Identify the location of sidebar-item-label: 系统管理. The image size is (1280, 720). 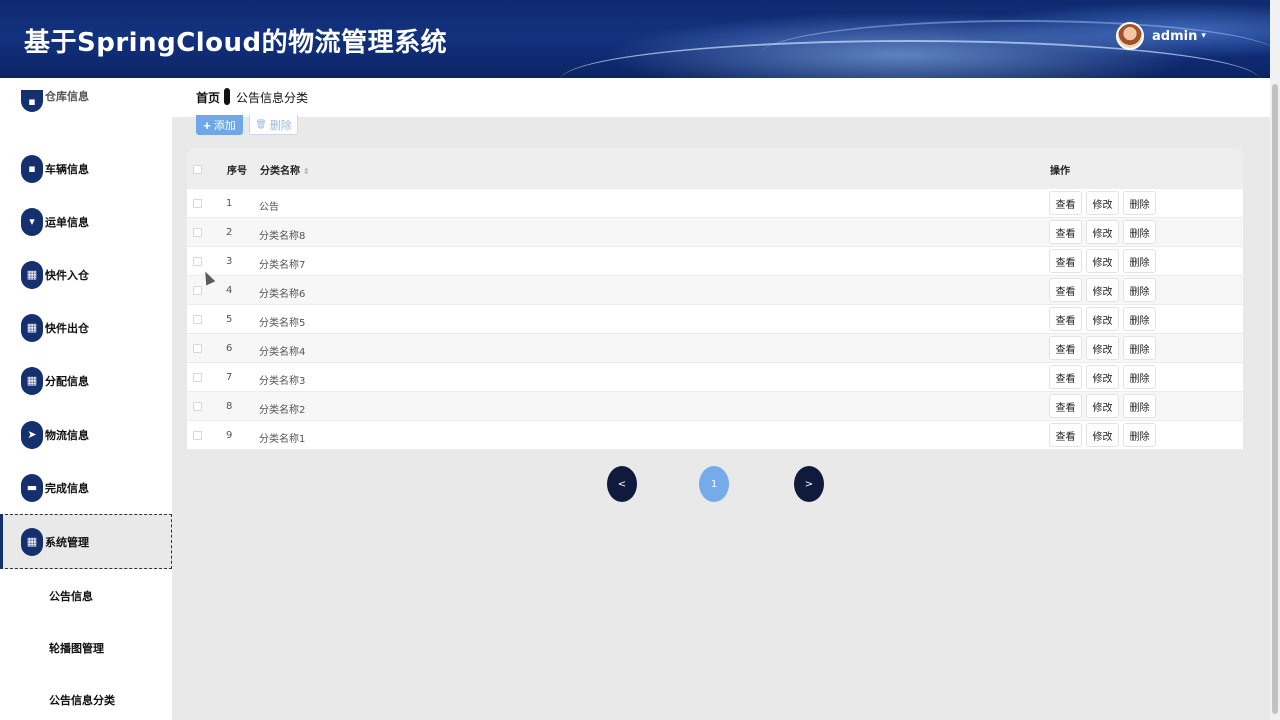
(67, 542).